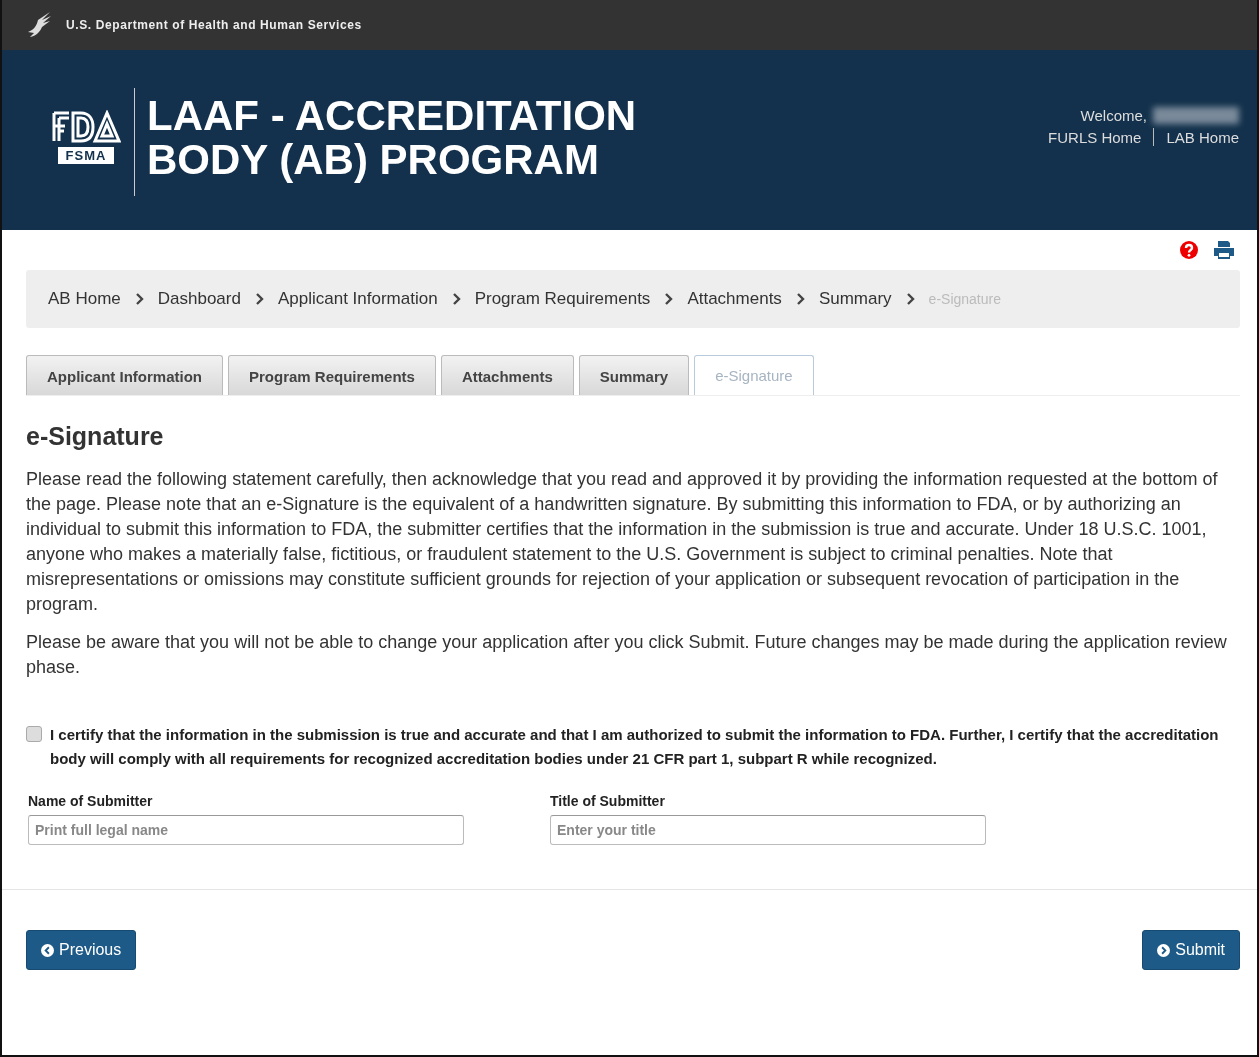  What do you see at coordinates (332, 375) in the screenshot?
I see `form-tab: Program Requirements` at bounding box center [332, 375].